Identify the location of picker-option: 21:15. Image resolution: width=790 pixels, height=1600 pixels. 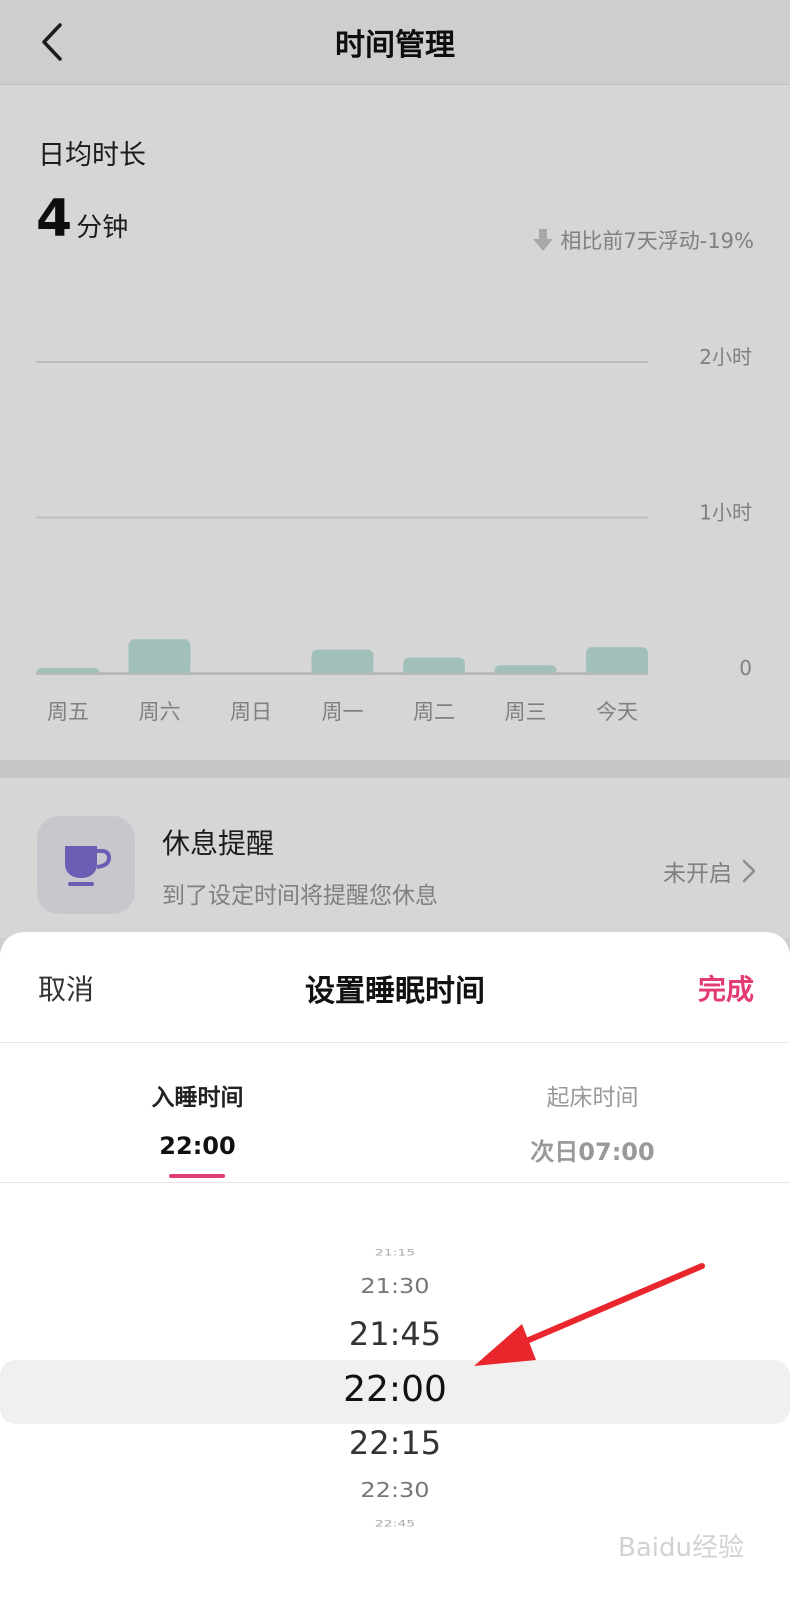
(395, 1253).